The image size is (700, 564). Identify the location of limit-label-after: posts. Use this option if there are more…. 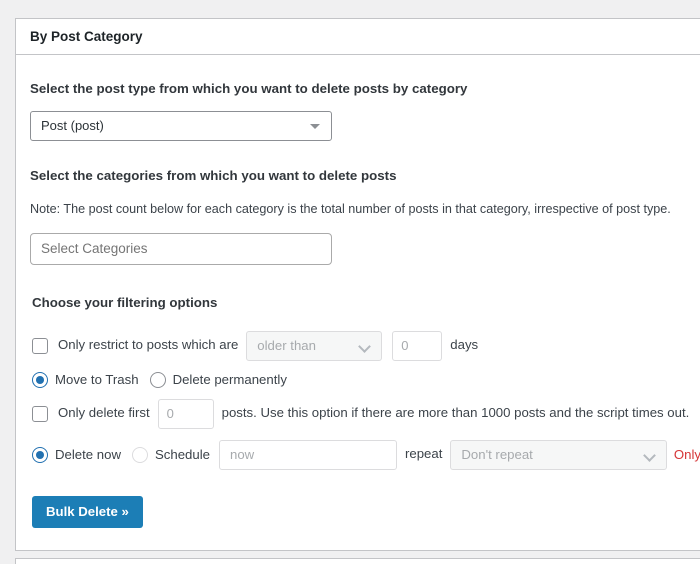
(455, 413).